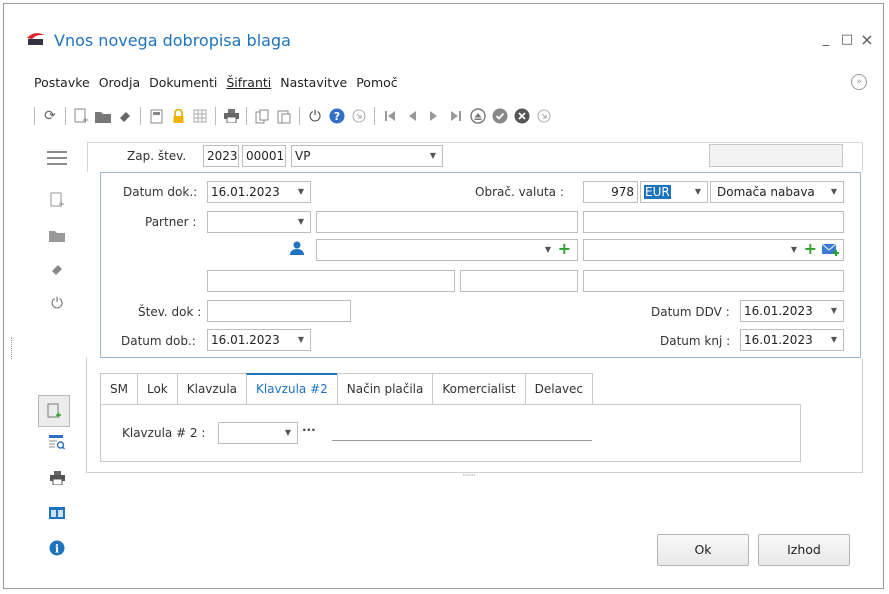 Image resolution: width=889 pixels, height=594 pixels. What do you see at coordinates (792, 340) in the screenshot?
I see `datum-knj-field: 16.01.2023 ▼` at bounding box center [792, 340].